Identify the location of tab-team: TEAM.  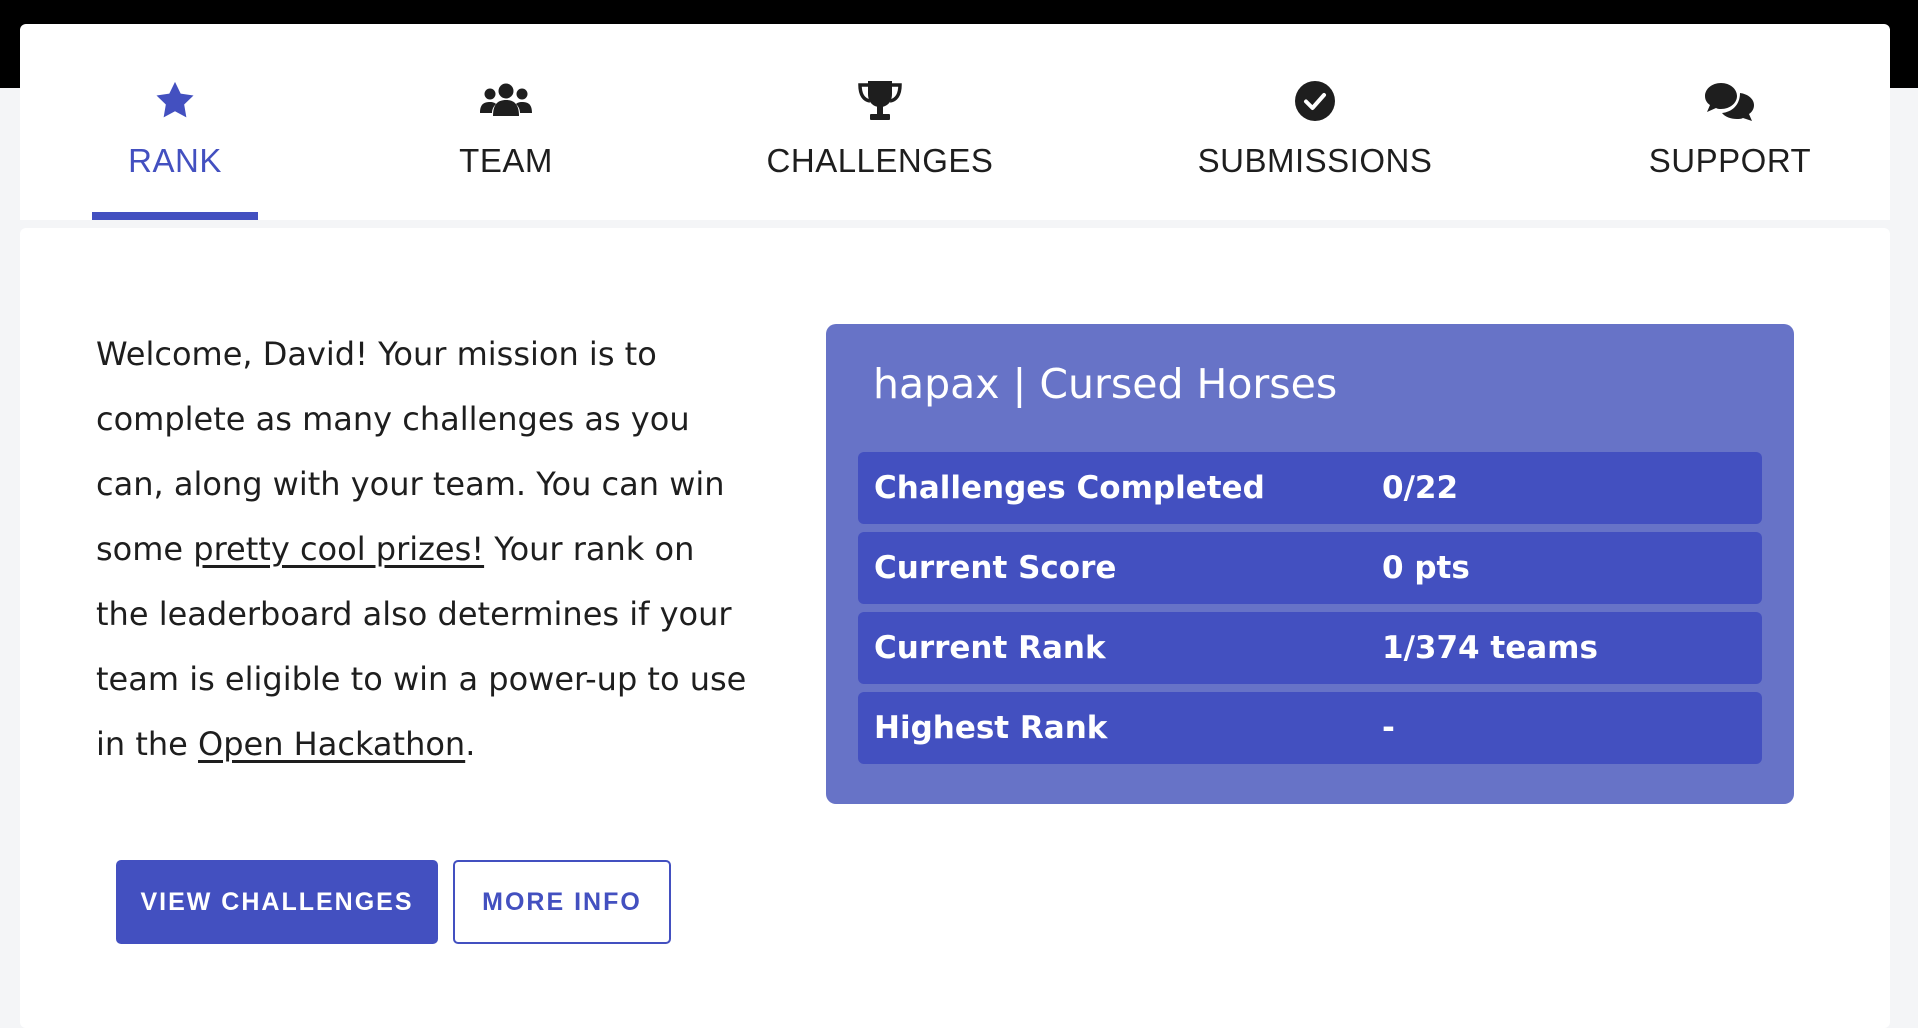
(506, 122).